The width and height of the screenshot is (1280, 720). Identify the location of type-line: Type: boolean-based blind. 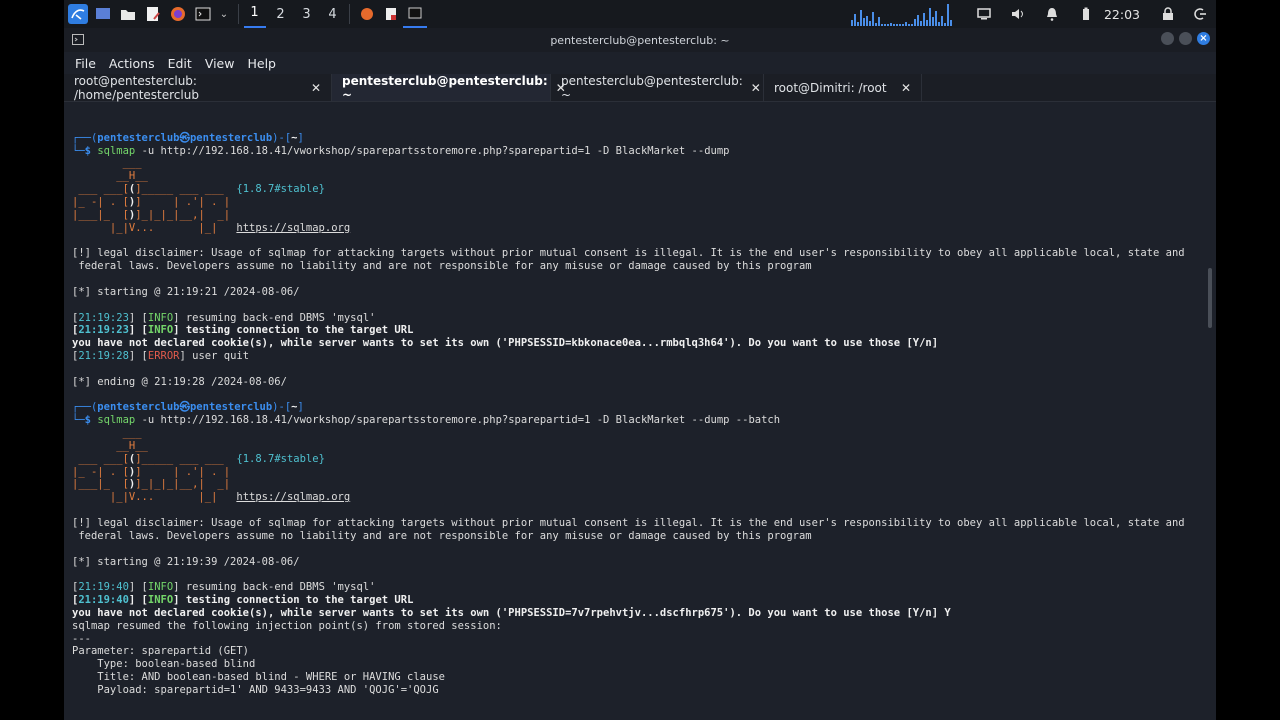
(164, 664).